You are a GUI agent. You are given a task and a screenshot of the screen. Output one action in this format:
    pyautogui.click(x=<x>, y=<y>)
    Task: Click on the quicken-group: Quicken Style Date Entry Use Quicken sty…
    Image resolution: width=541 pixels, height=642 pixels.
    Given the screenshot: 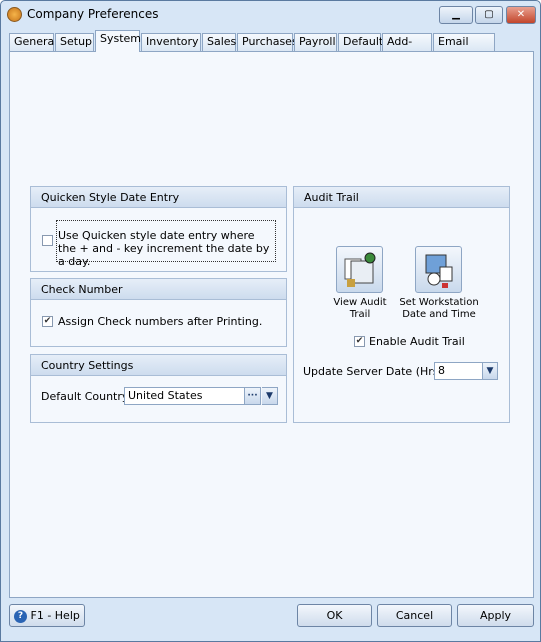 What is the action you would take?
    pyautogui.click(x=158, y=229)
    